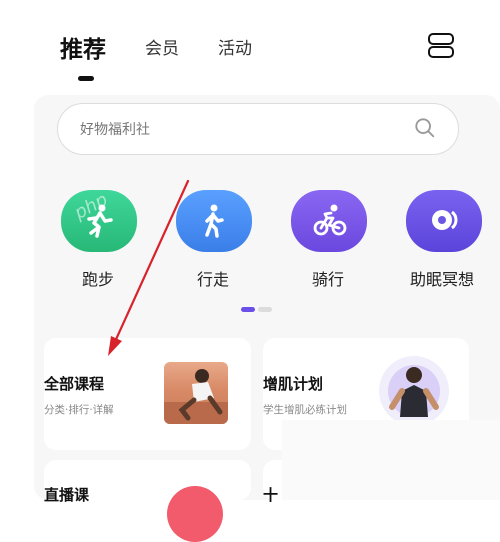 The image size is (500, 542). I want to click on annotation-arrow, so click(149, 267).